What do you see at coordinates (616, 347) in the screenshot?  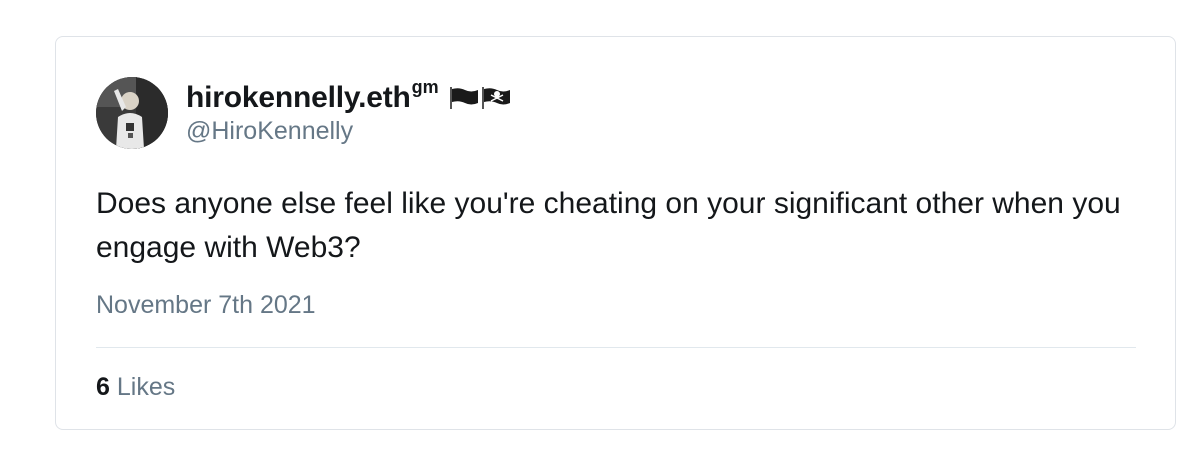 I see `divider` at bounding box center [616, 347].